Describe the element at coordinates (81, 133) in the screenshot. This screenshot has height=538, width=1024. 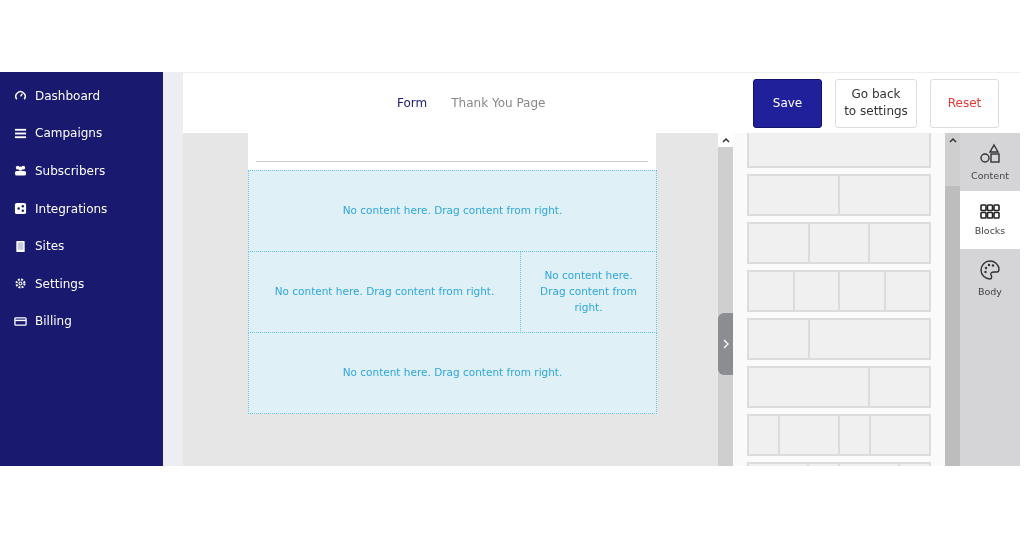
I see `sidebar-item: Campaigns` at that location.